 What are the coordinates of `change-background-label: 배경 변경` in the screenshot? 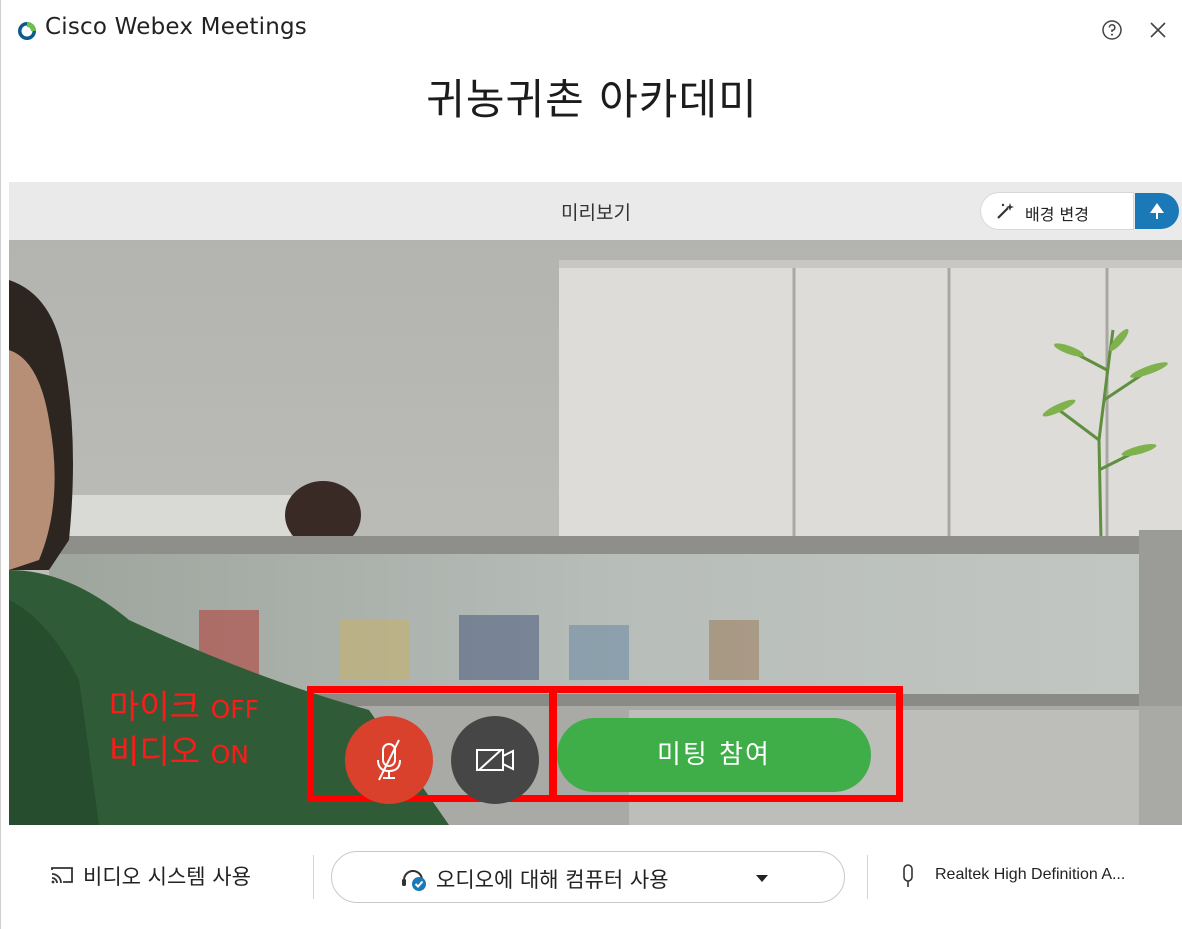 It's located at (1057, 214).